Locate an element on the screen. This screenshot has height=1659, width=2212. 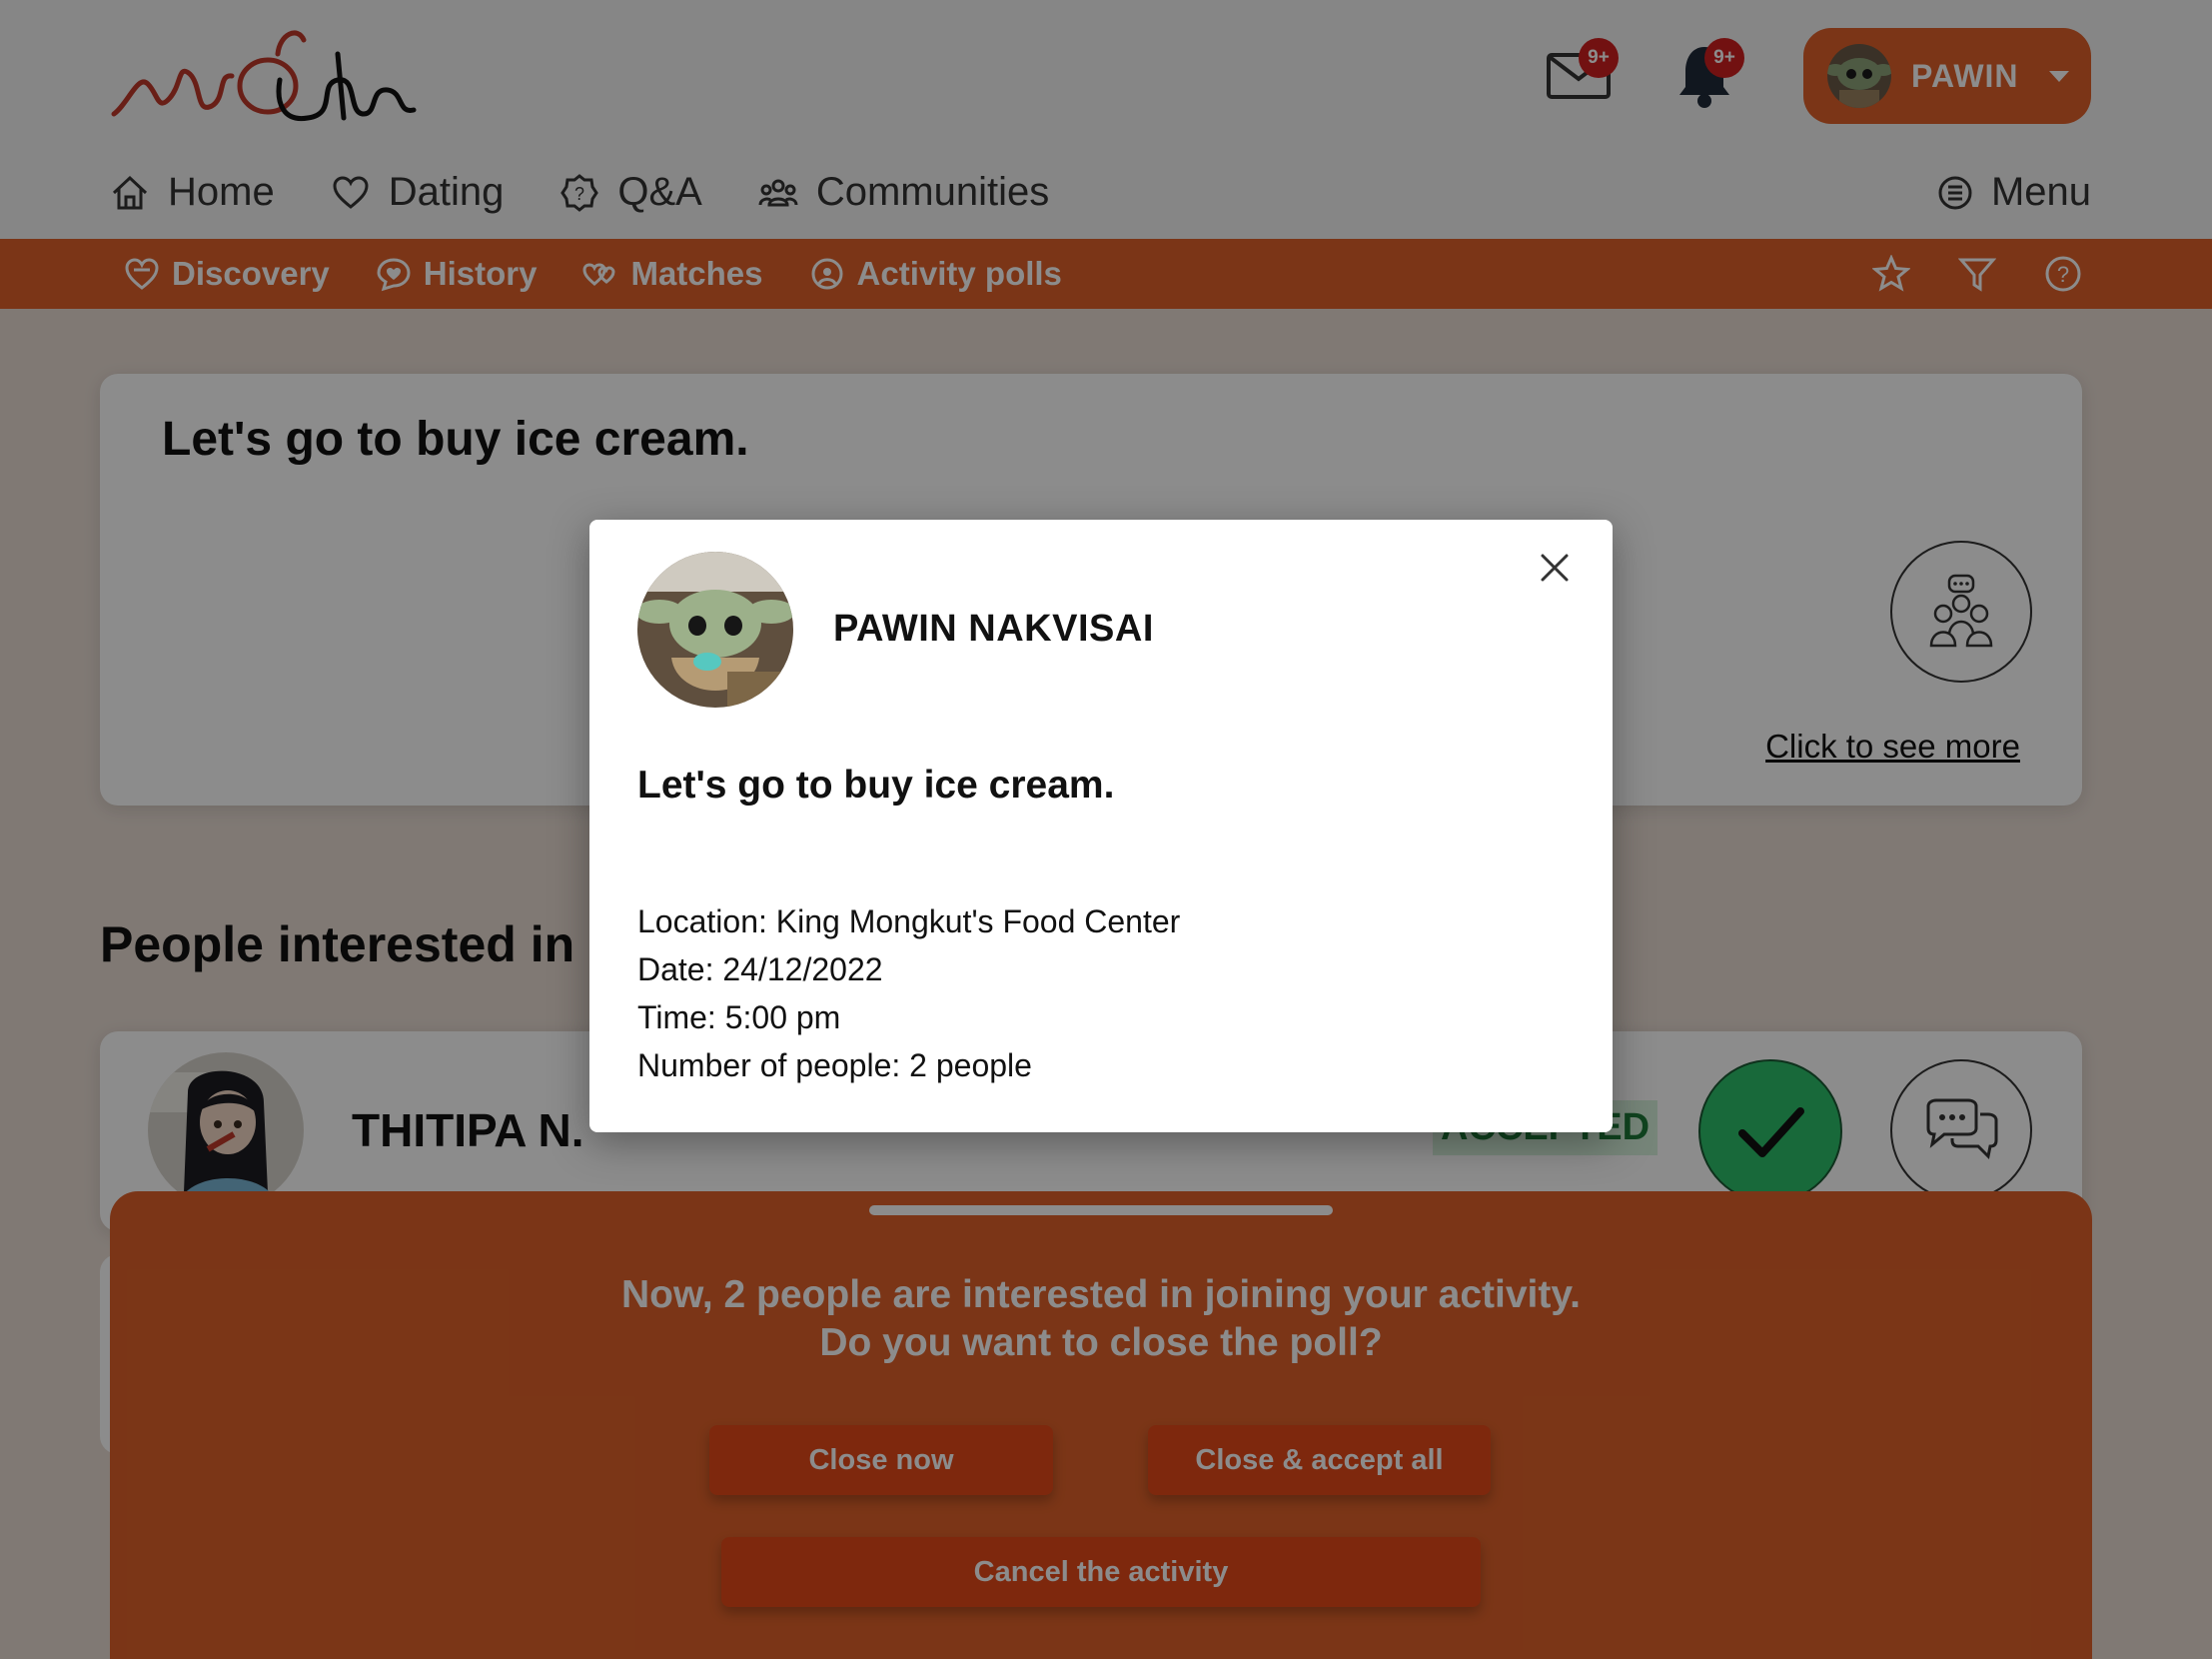
poll-location: Location: King Mongkut's Food Center is located at coordinates (909, 921).